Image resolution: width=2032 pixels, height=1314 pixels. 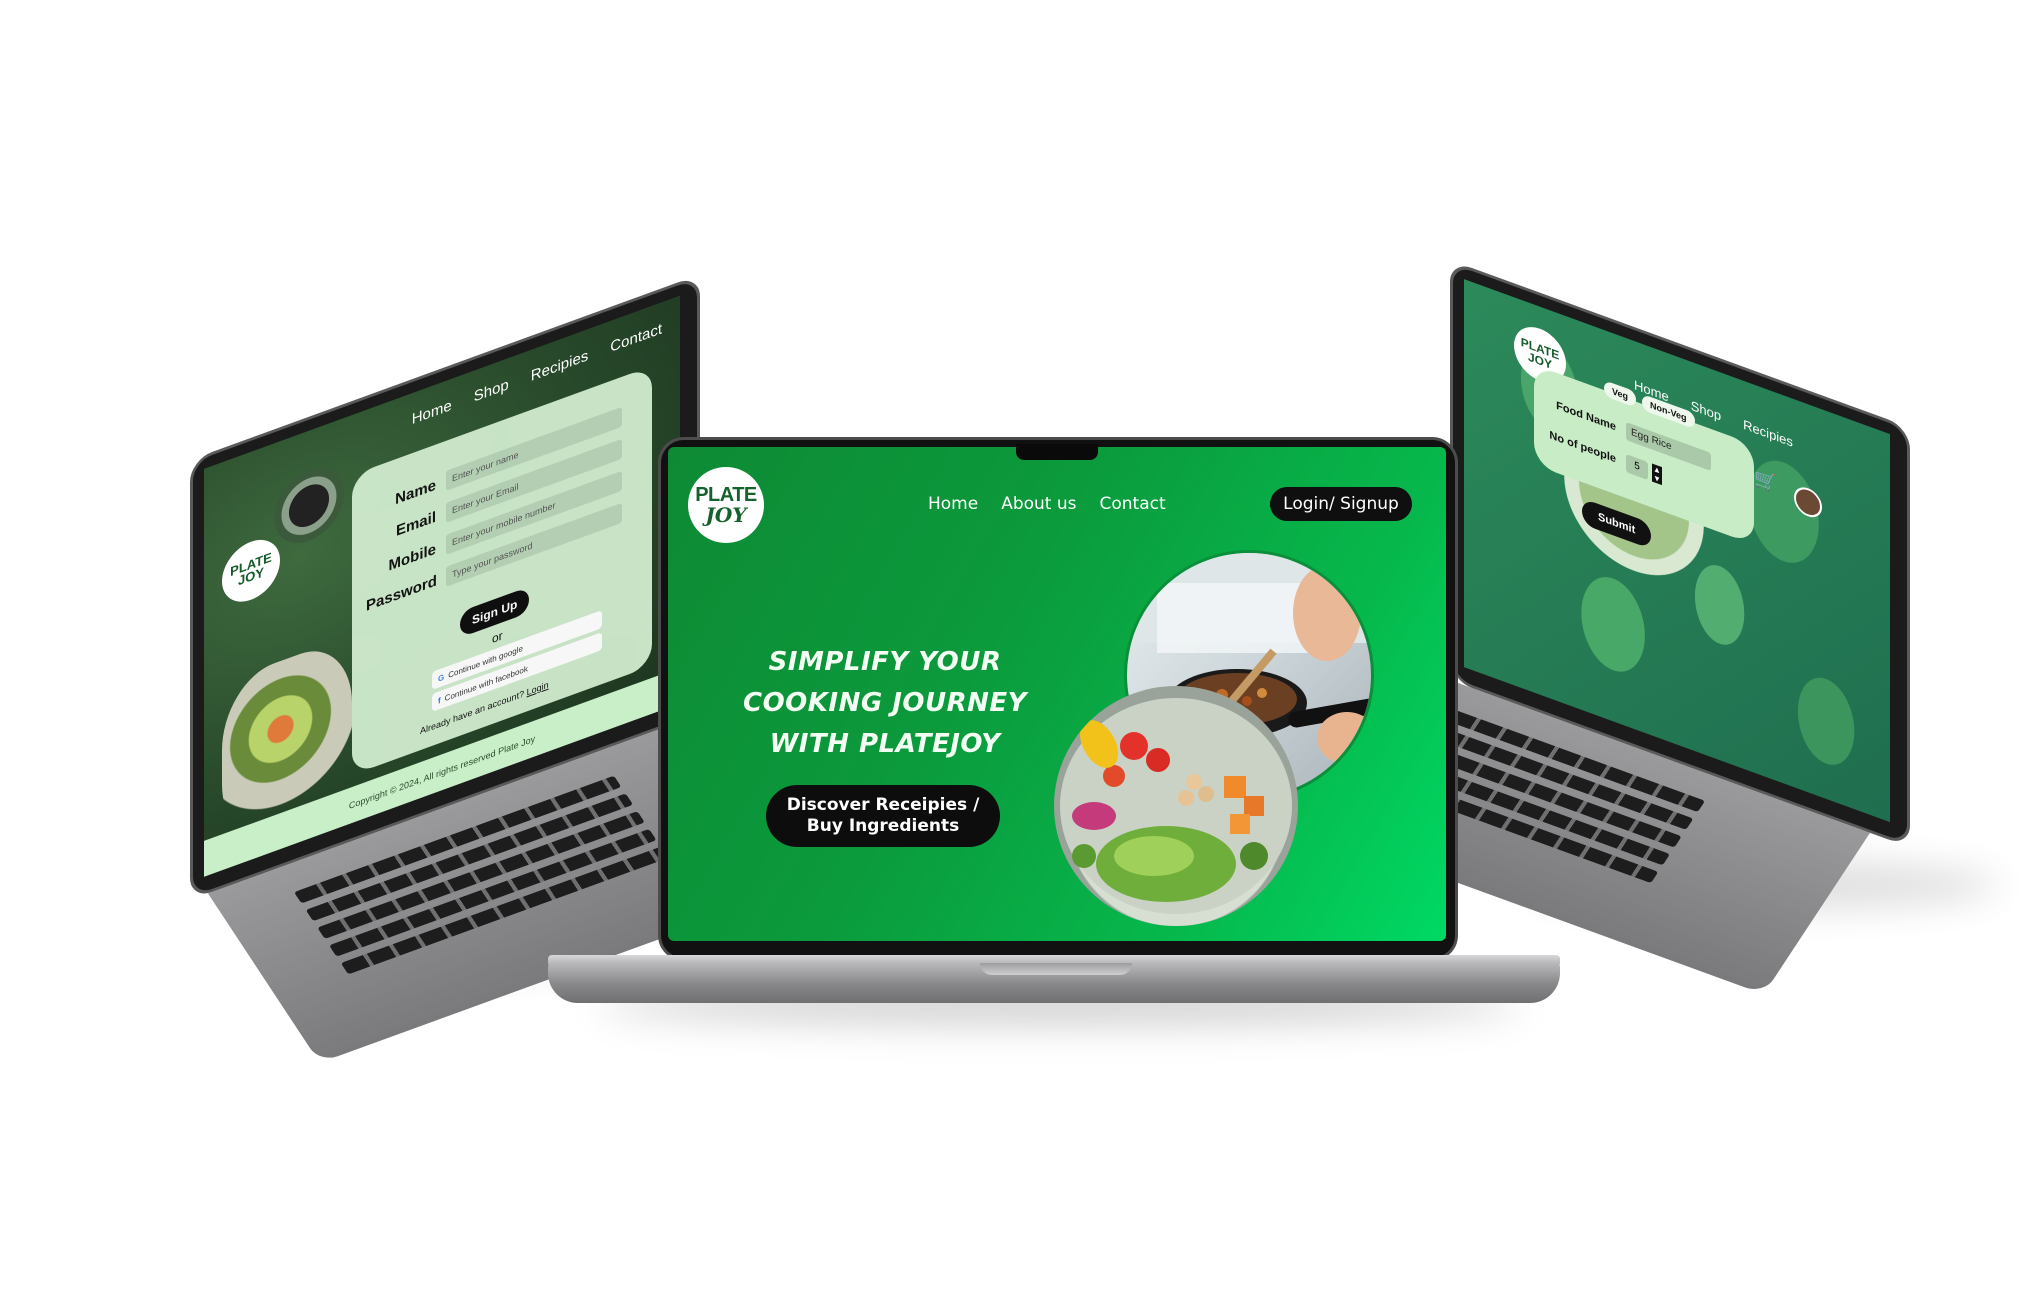 I want to click on camera-notch, so click(x=1057, y=452).